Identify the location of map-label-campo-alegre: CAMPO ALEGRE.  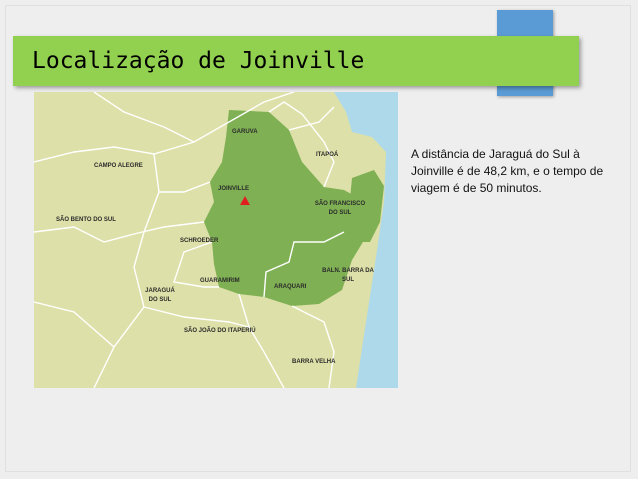
(118, 166).